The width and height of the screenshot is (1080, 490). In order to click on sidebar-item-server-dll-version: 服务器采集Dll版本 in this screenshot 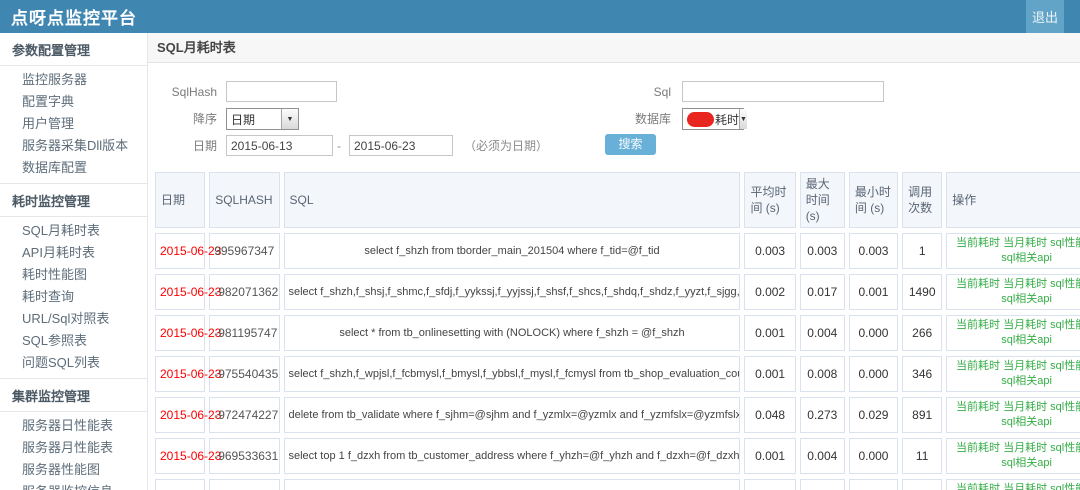, I will do `click(73, 146)`.